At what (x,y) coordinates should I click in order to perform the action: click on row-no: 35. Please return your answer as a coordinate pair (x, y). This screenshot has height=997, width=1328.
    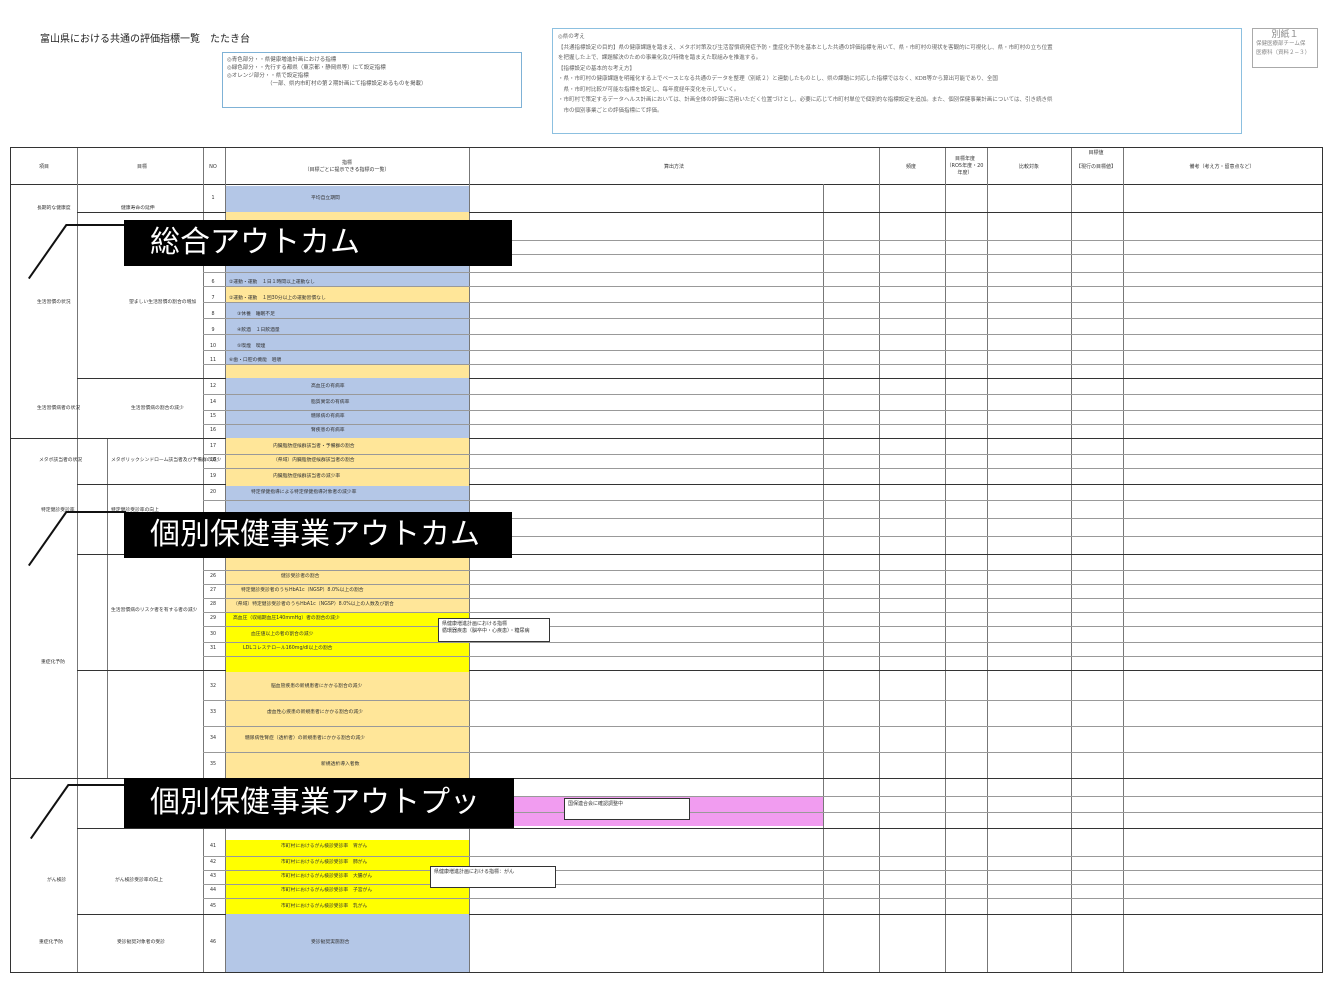
    Looking at the image, I should click on (213, 764).